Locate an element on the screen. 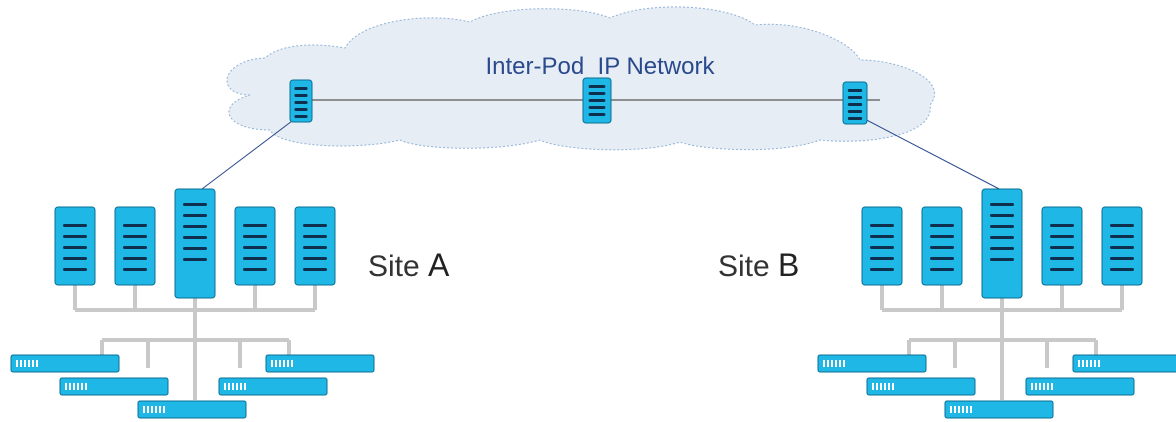 The width and height of the screenshot is (1176, 422). site-b-uplink-line is located at coordinates (931, 153).